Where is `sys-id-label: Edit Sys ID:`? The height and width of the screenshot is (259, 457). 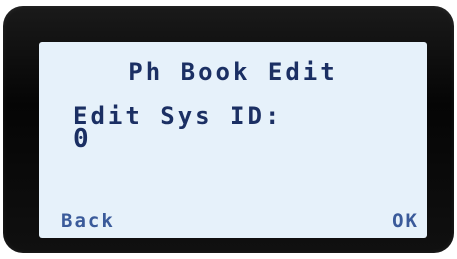
sys-id-label: Edit Sys ID: is located at coordinates (178, 116).